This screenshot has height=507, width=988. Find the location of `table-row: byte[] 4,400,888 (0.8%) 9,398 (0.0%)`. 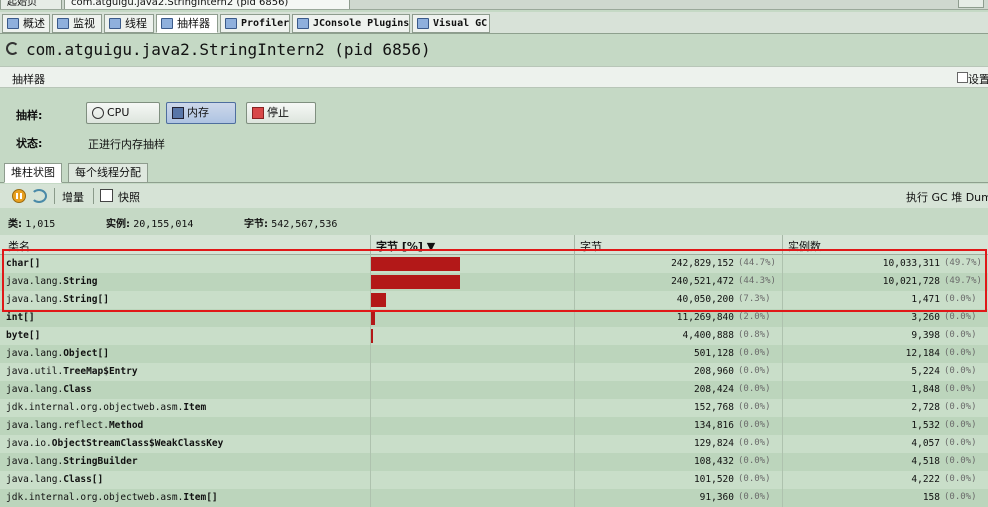

table-row: byte[] 4,400,888 (0.8%) 9,398 (0.0%) is located at coordinates (494, 336).